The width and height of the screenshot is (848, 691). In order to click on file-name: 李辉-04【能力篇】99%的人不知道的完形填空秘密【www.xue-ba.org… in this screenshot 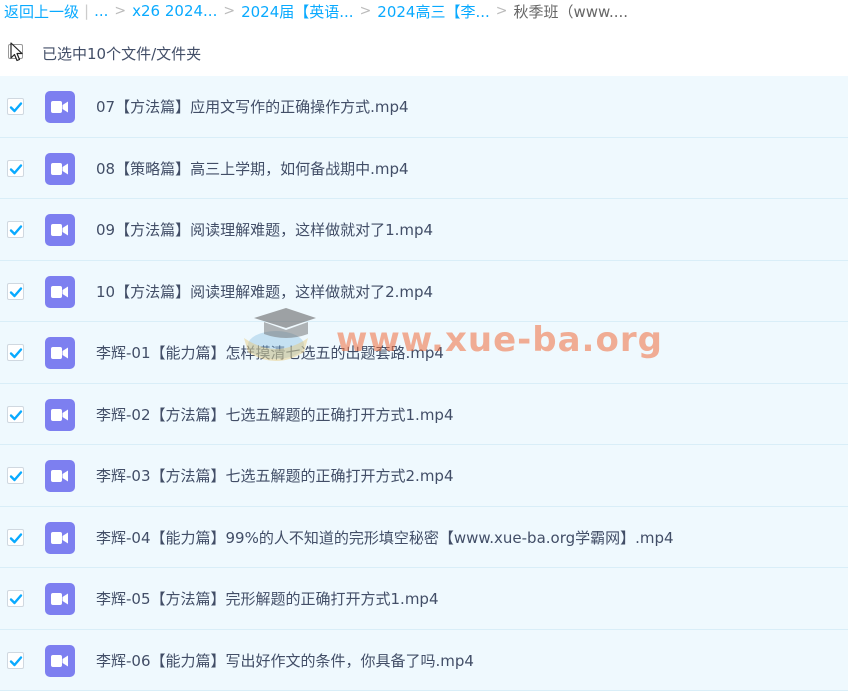, I will do `click(385, 537)`.